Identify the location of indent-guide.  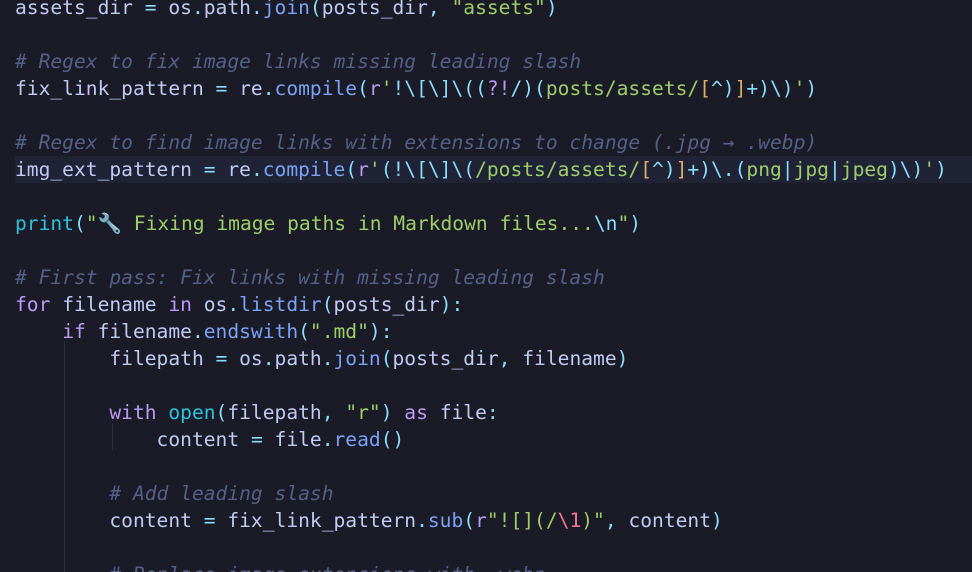
(64, 456).